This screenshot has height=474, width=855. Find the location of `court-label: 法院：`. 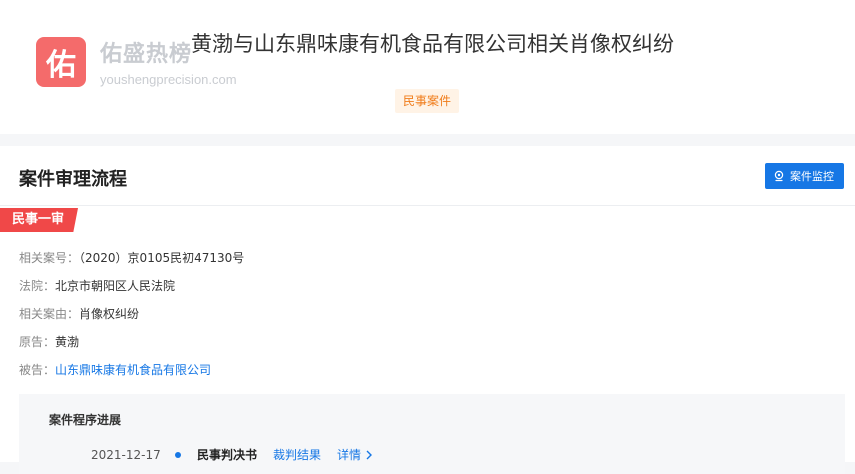

court-label: 法院： is located at coordinates (37, 286).